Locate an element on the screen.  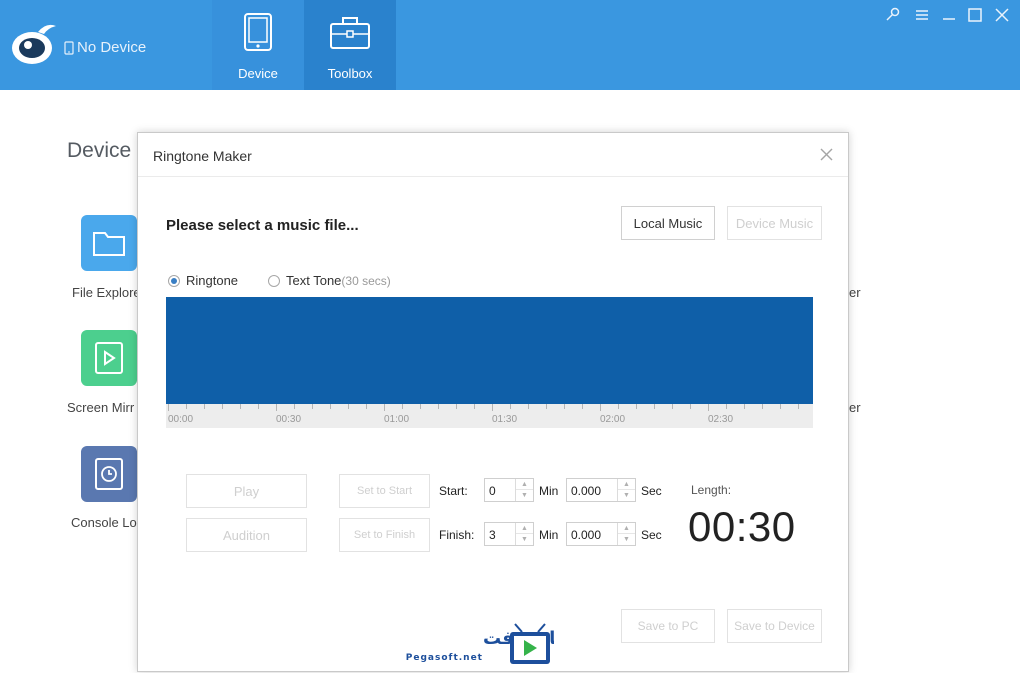
start-sec-stepper: 0.000 ▲ ▼ is located at coordinates (601, 490).